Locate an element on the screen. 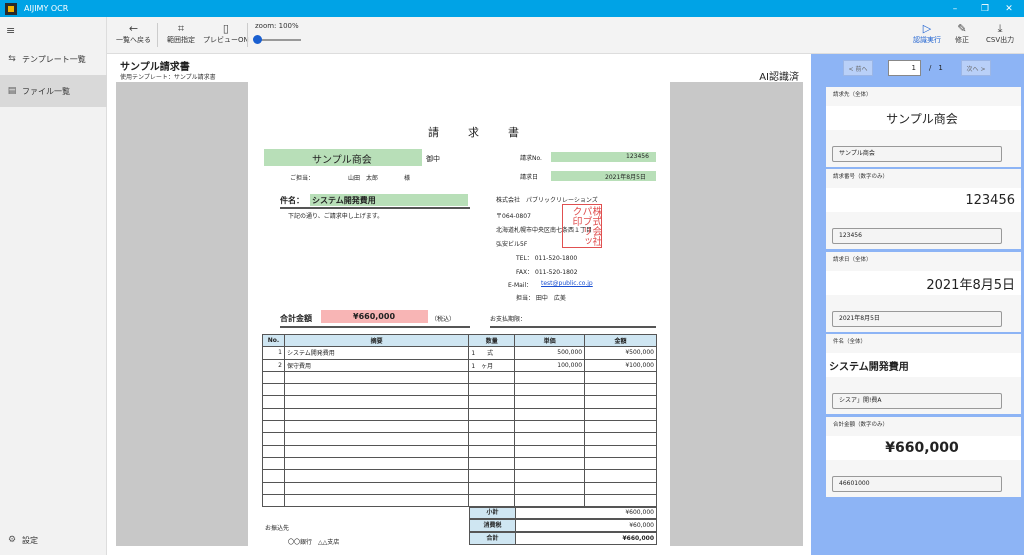 The image size is (1024, 555). sidebar-item-label: テンプレート一覧 is located at coordinates (54, 59).